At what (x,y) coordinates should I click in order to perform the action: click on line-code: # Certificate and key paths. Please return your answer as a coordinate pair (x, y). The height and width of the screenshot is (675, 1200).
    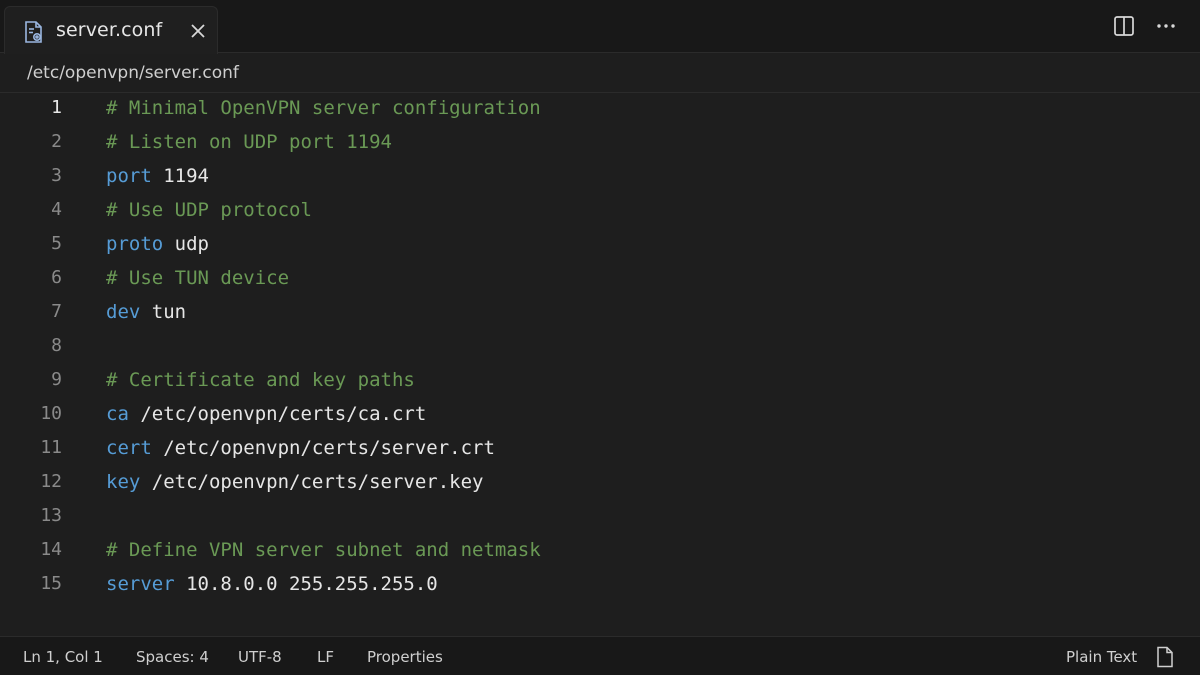
    Looking at the image, I should click on (260, 380).